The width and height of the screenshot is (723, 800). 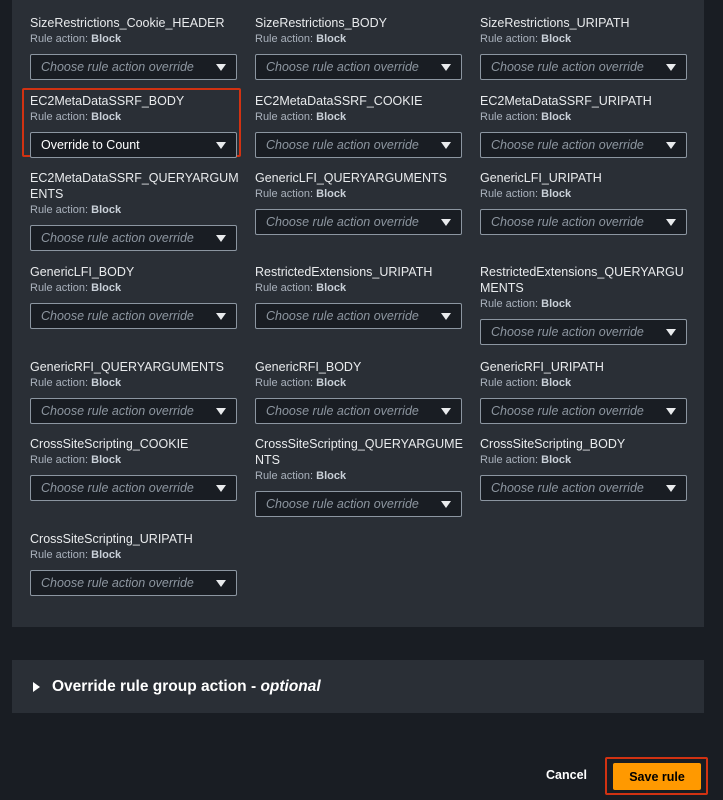 I want to click on rule-name: CrossSiteScripting_QUERYARGUMENTS, so click(x=359, y=452).